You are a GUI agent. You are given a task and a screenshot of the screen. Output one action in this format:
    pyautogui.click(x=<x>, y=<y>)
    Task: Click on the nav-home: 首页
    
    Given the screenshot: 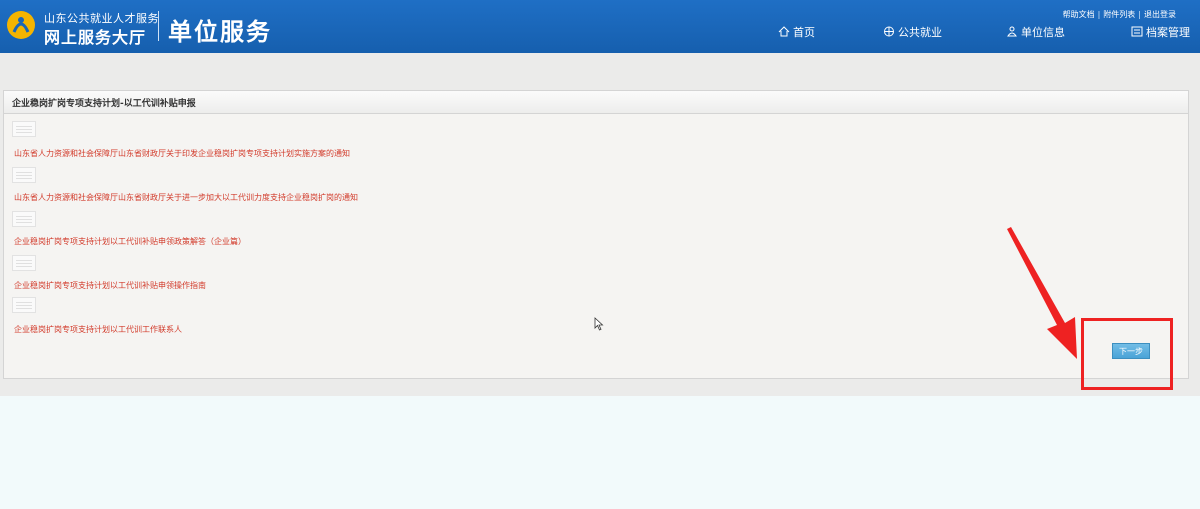 What is the action you would take?
    pyautogui.click(x=796, y=32)
    